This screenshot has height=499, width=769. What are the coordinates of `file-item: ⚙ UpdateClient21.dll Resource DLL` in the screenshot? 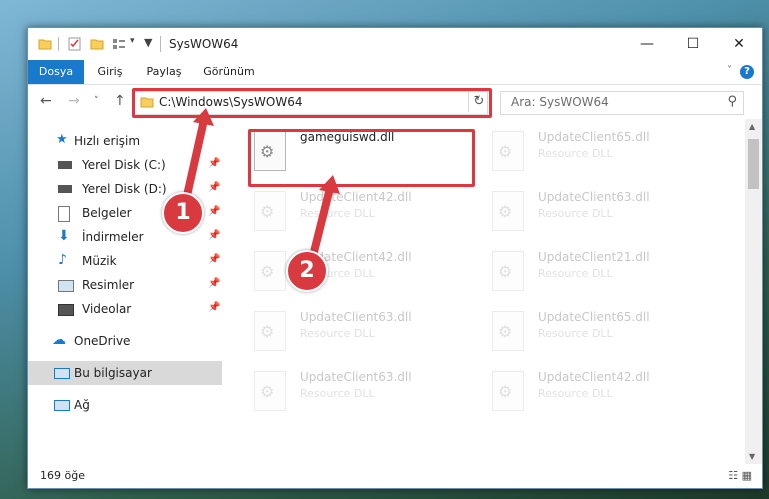 It's located at (601, 274).